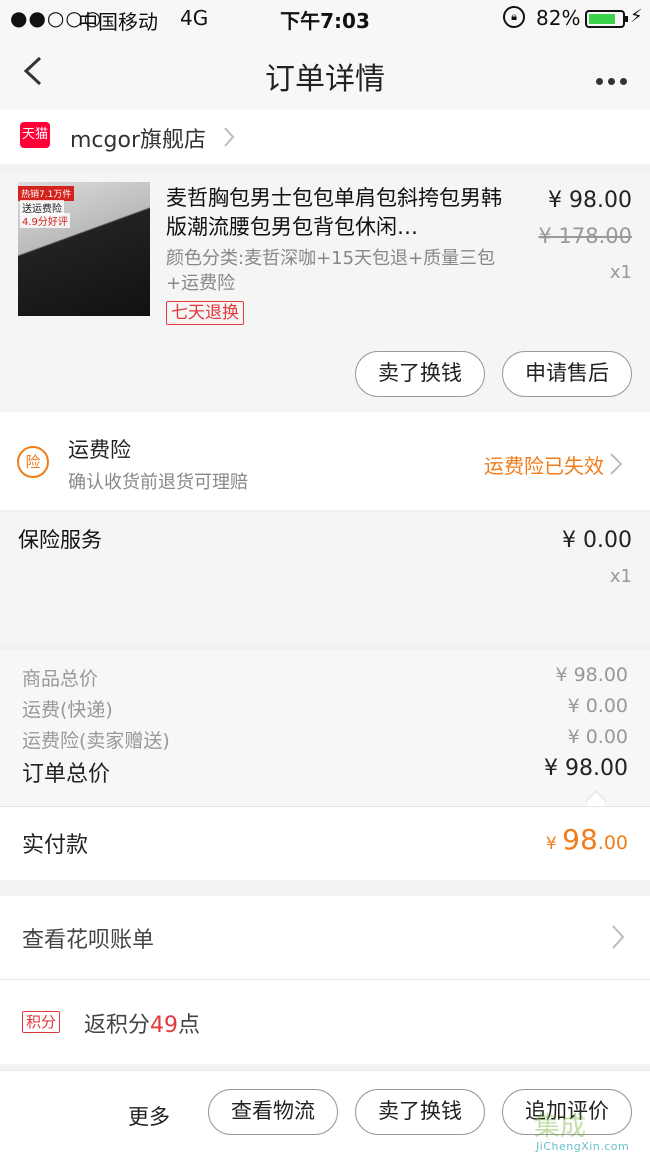 This screenshot has width=650, height=1156. I want to click on more-icon, so click(614, 77).